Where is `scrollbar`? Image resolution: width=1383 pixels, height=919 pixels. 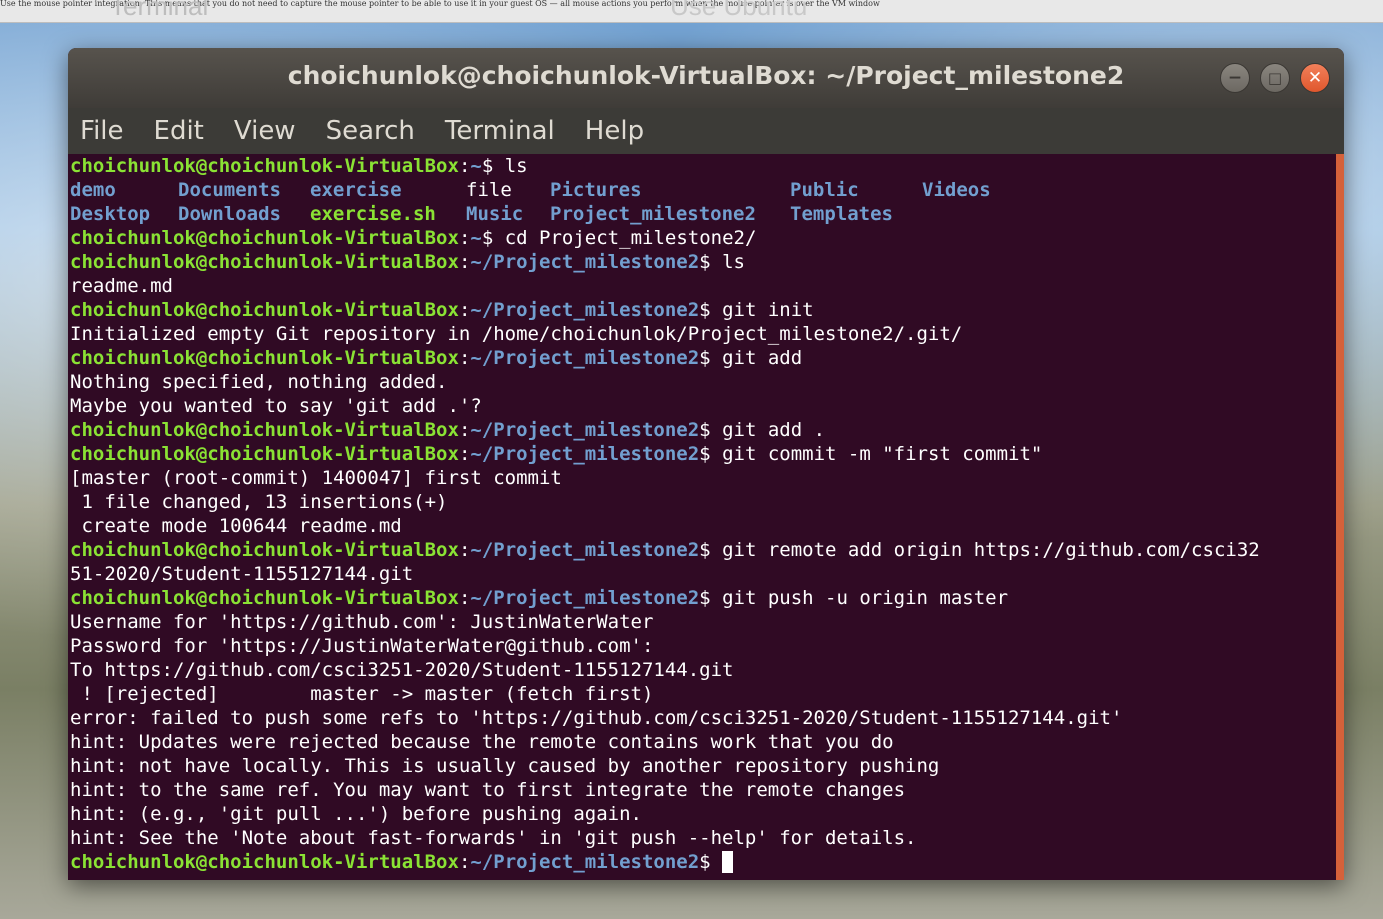
scrollbar is located at coordinates (1340, 517).